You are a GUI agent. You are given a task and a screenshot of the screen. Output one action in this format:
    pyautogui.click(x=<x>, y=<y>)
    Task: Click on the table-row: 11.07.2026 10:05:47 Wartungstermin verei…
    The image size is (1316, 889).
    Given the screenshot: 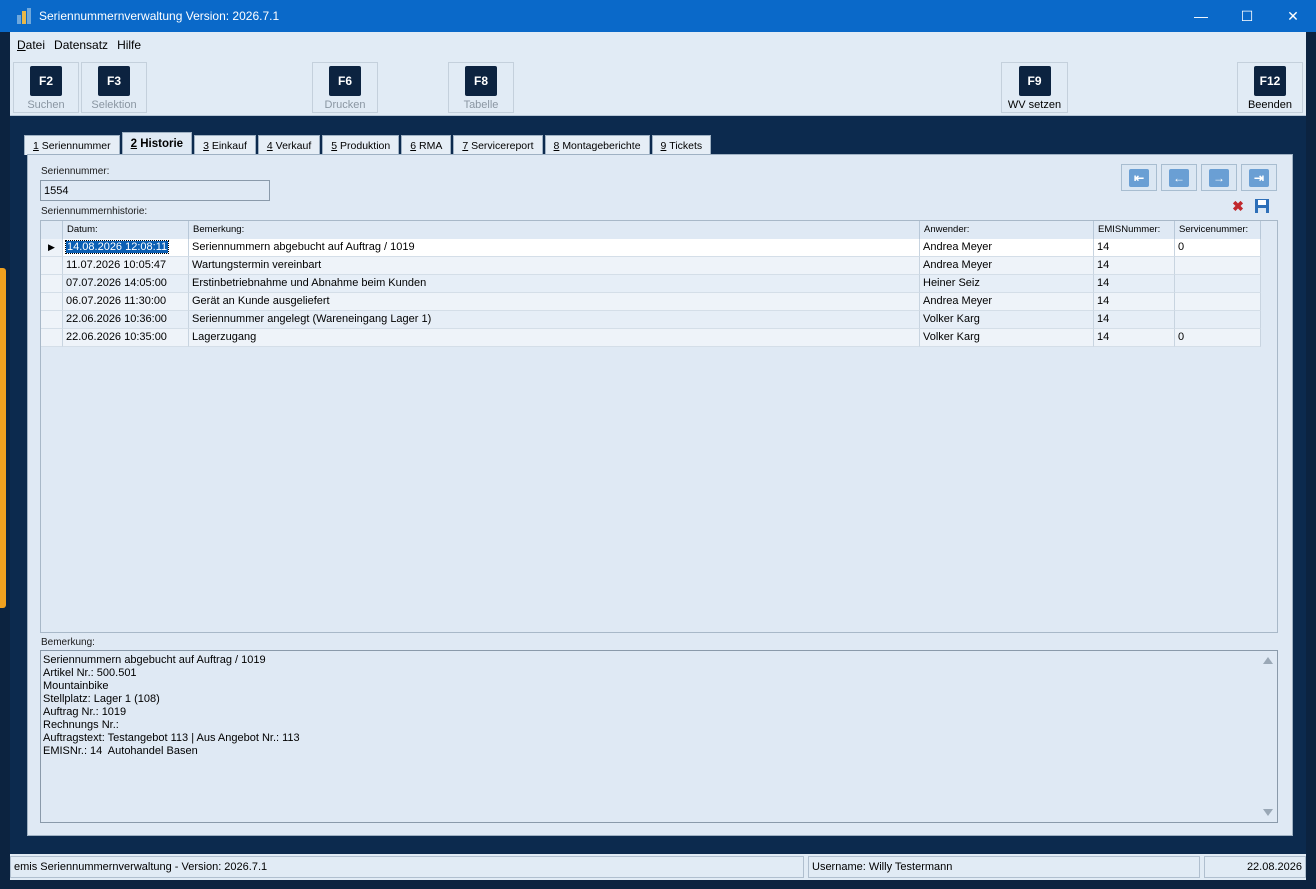 What is the action you would take?
    pyautogui.click(x=651, y=266)
    